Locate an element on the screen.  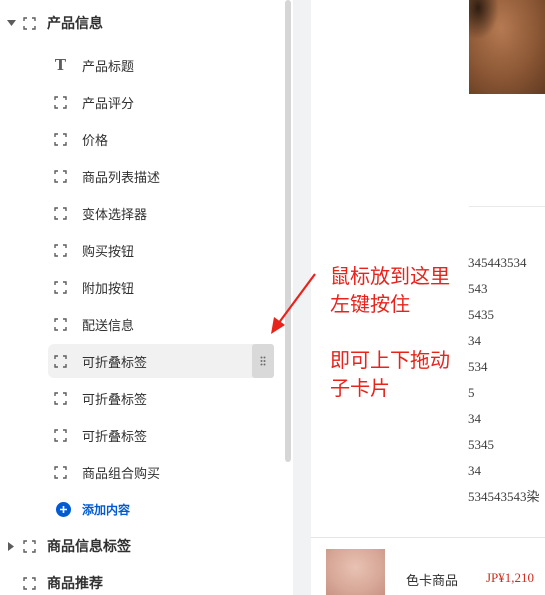
sidebar-scrollbar-thumb is located at coordinates (288, 231).